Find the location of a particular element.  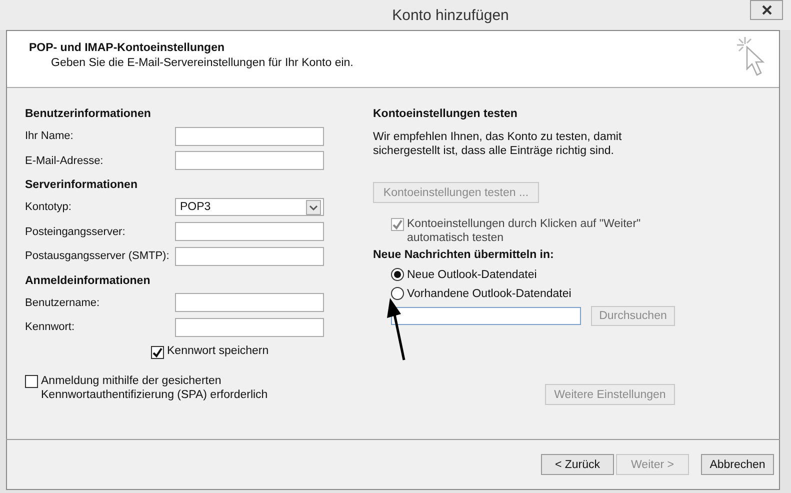

annotation-arrow is located at coordinates (397, 330).